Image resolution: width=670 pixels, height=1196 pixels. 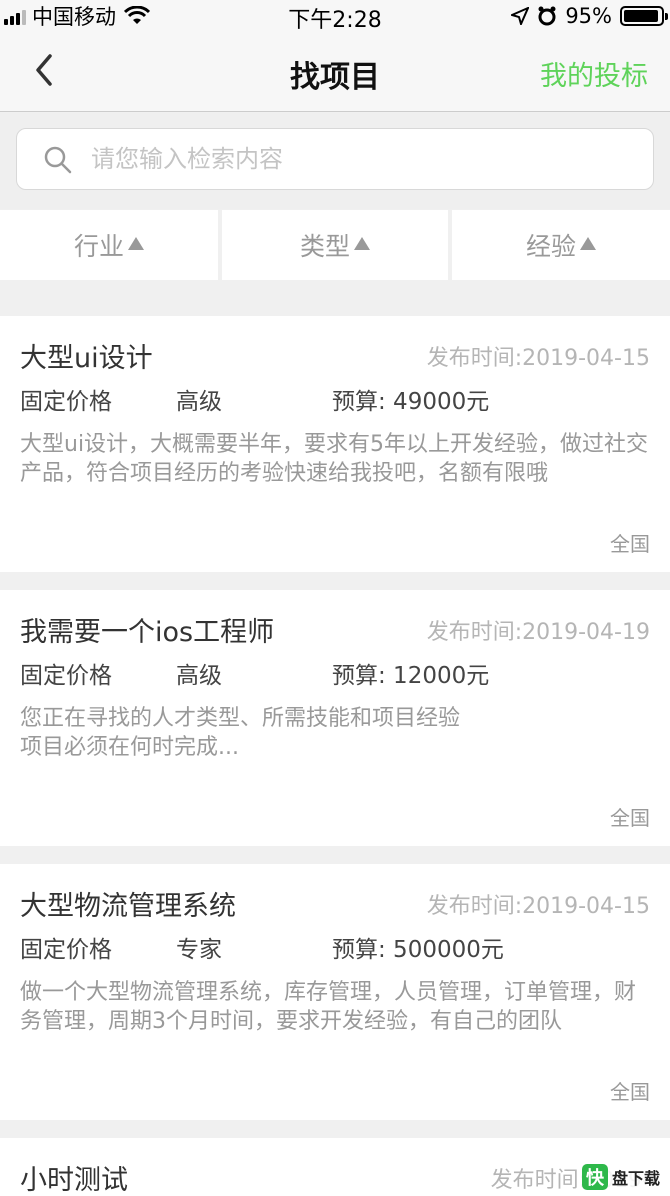 I want to click on nav-bar: 找项目 我的投标, so click(x=335, y=72).